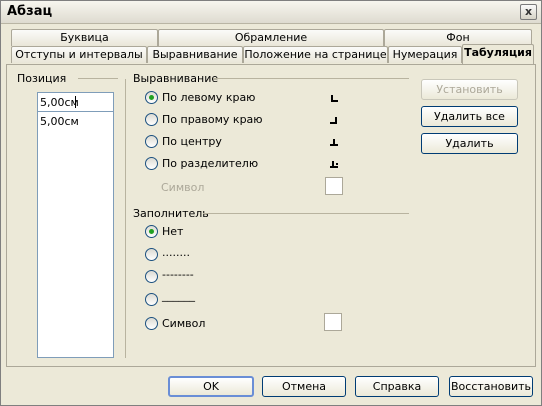 This screenshot has height=406, width=542. I want to click on fill-none-radio, so click(151, 231).